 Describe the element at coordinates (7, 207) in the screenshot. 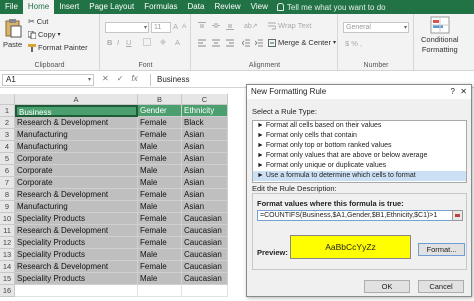

I see `row-header: 9` at that location.